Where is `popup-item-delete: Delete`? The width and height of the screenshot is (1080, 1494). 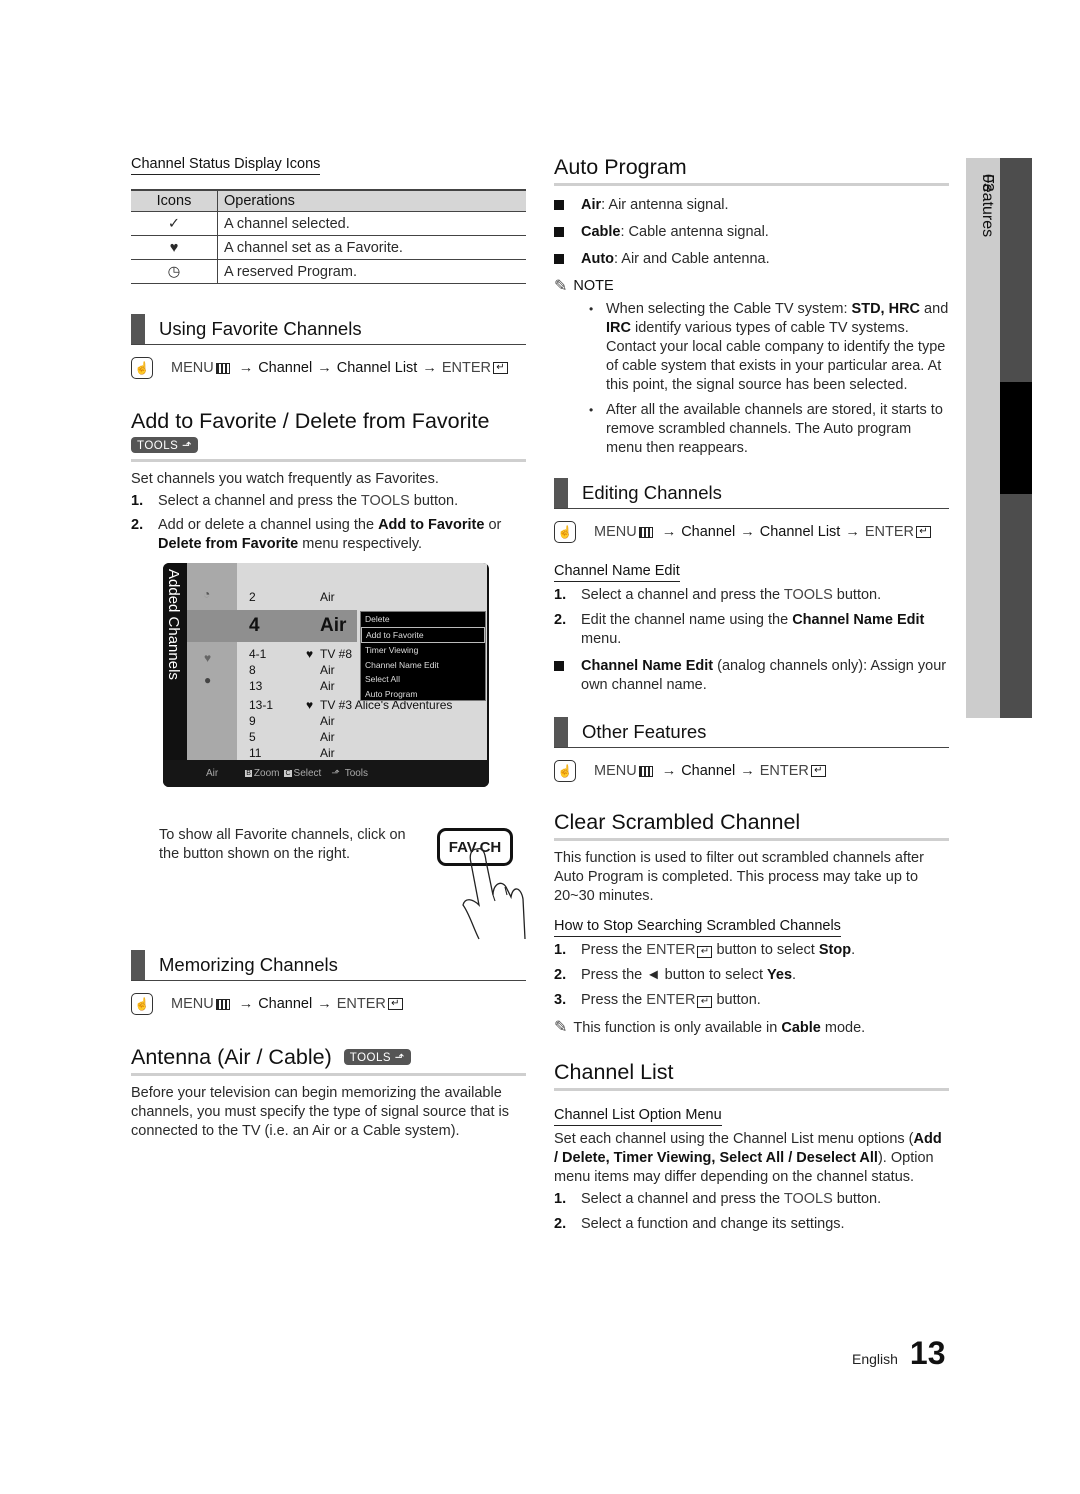 popup-item-delete: Delete is located at coordinates (423, 619).